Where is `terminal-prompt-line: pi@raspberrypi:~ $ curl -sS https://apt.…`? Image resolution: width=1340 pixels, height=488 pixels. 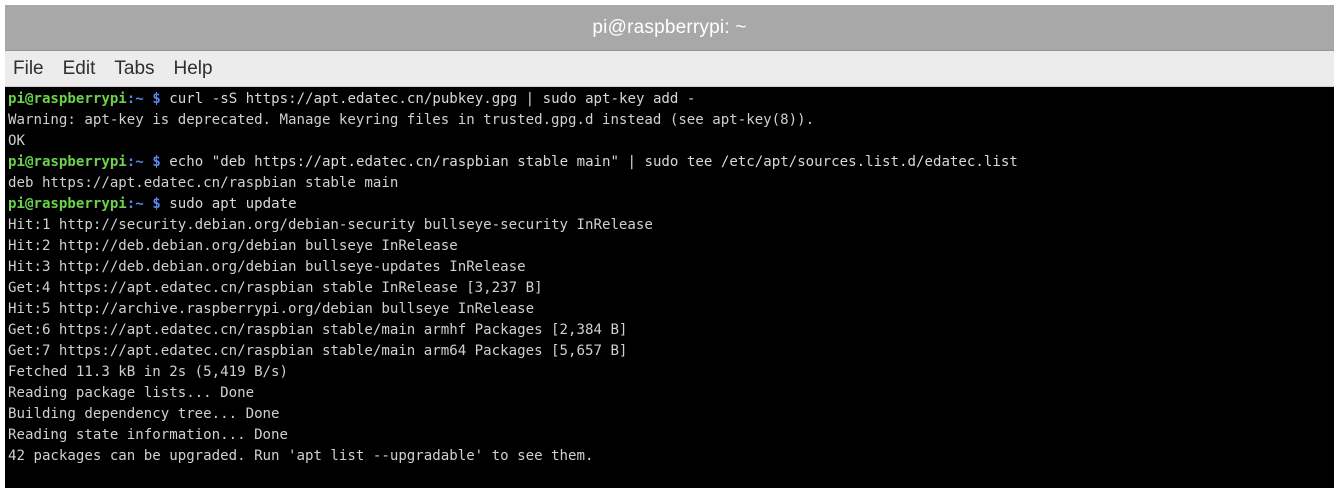
terminal-prompt-line: pi@raspberrypi:~ $ curl -sS https://apt.… is located at coordinates (671, 99).